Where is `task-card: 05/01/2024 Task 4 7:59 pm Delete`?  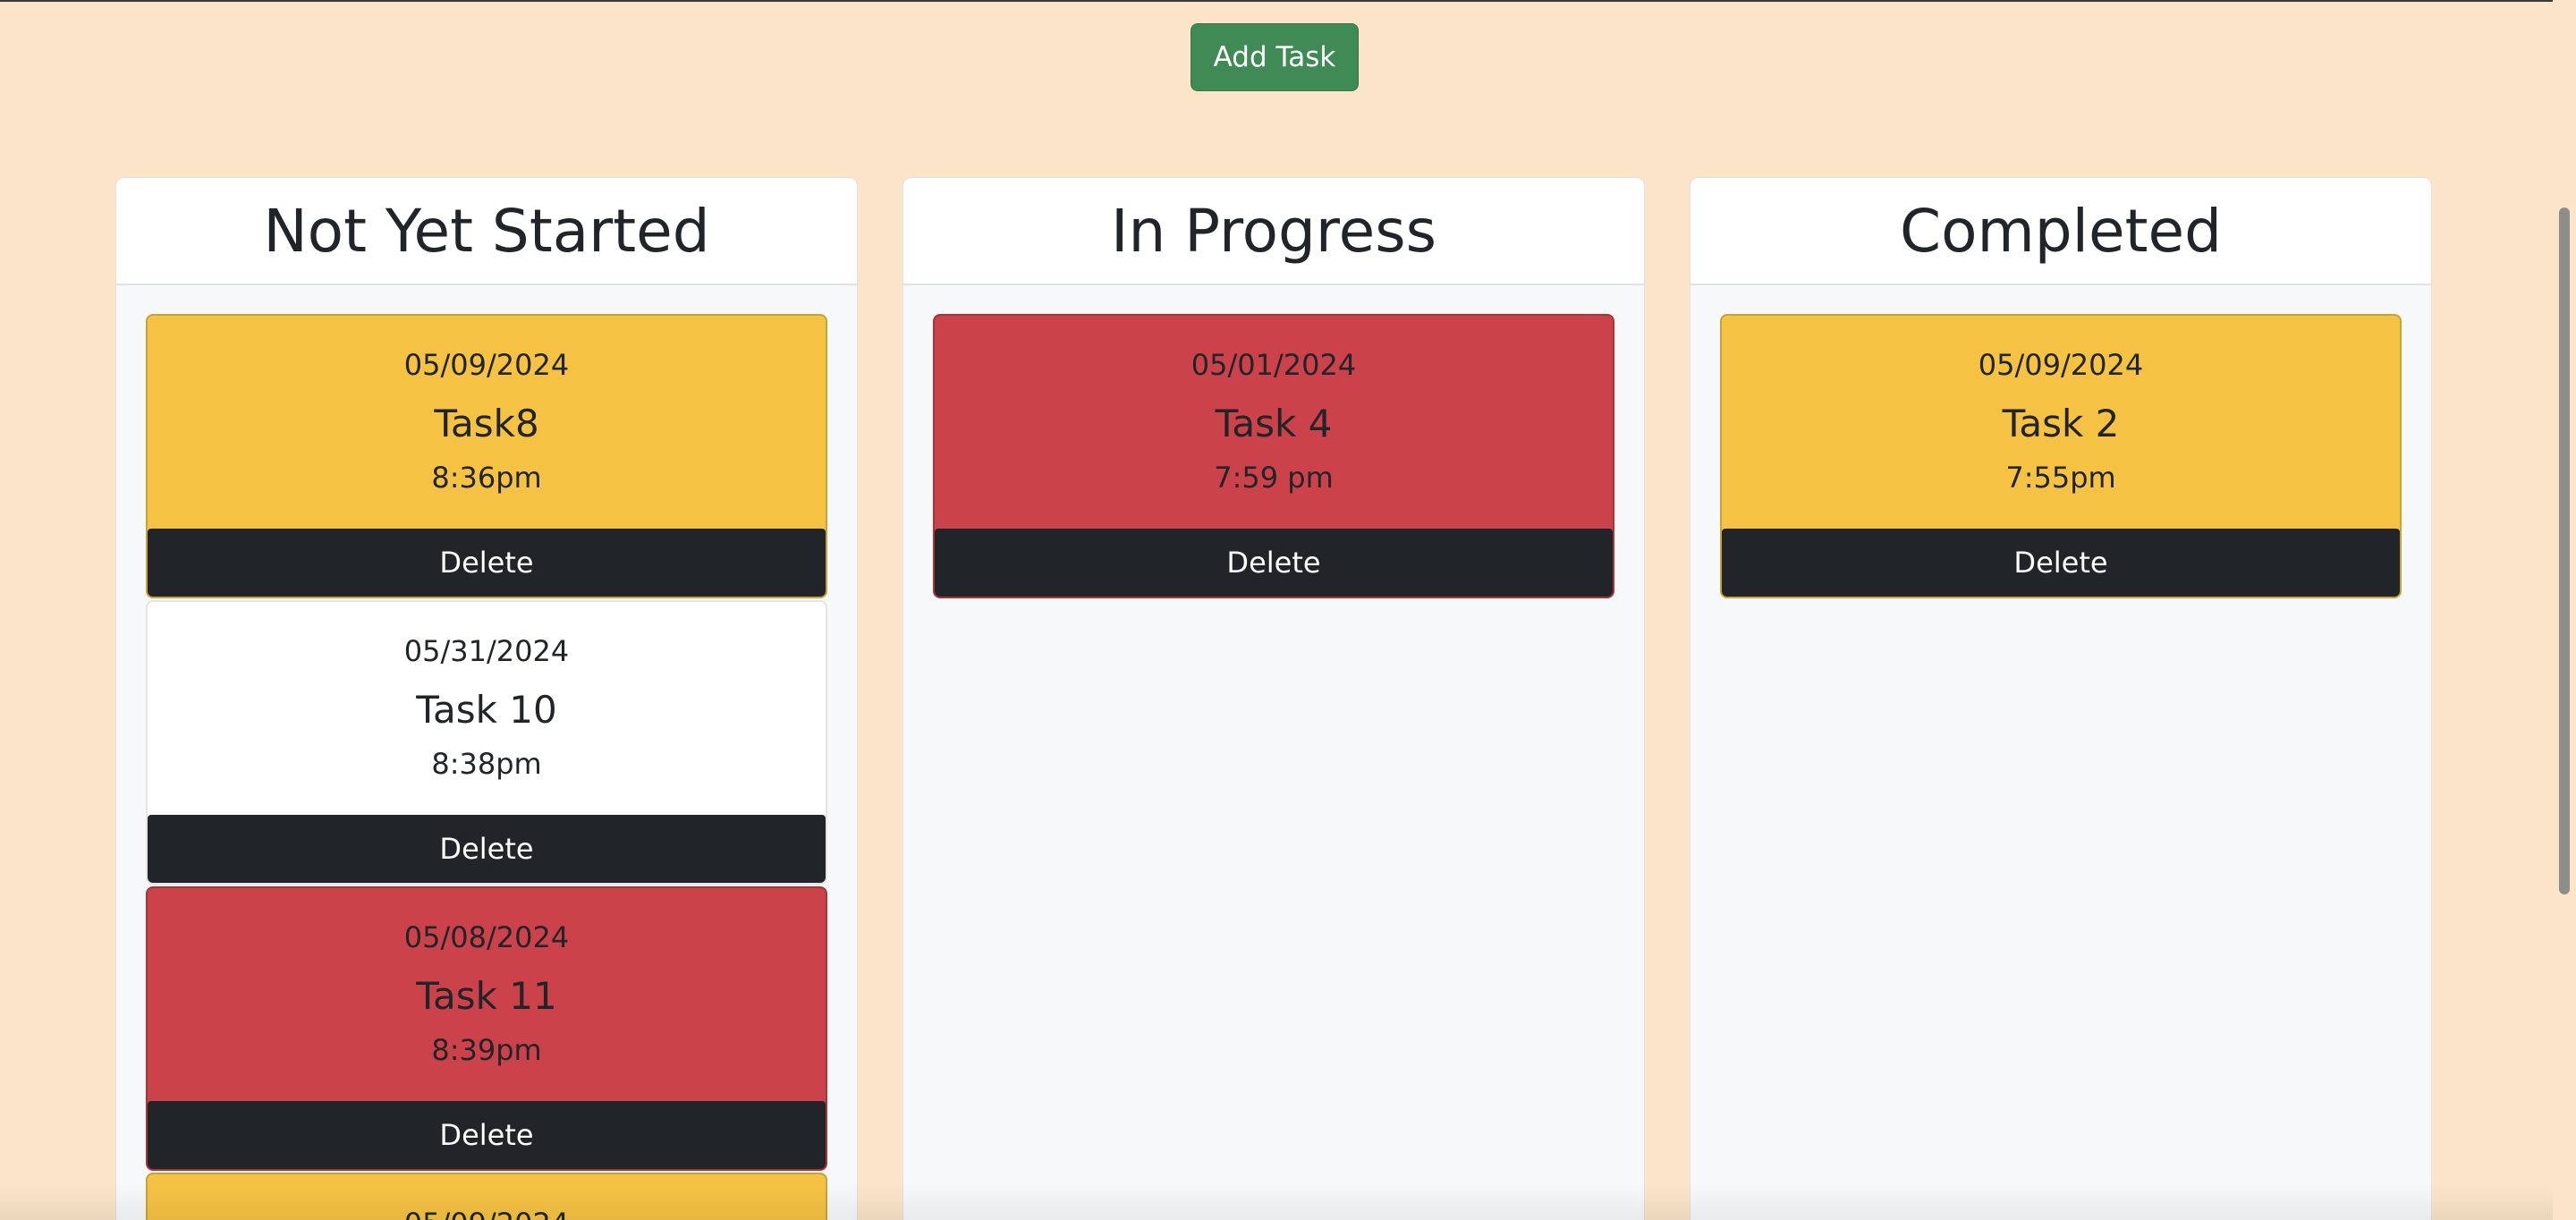 task-card: 05/01/2024 Task 4 7:59 pm Delete is located at coordinates (1273, 456).